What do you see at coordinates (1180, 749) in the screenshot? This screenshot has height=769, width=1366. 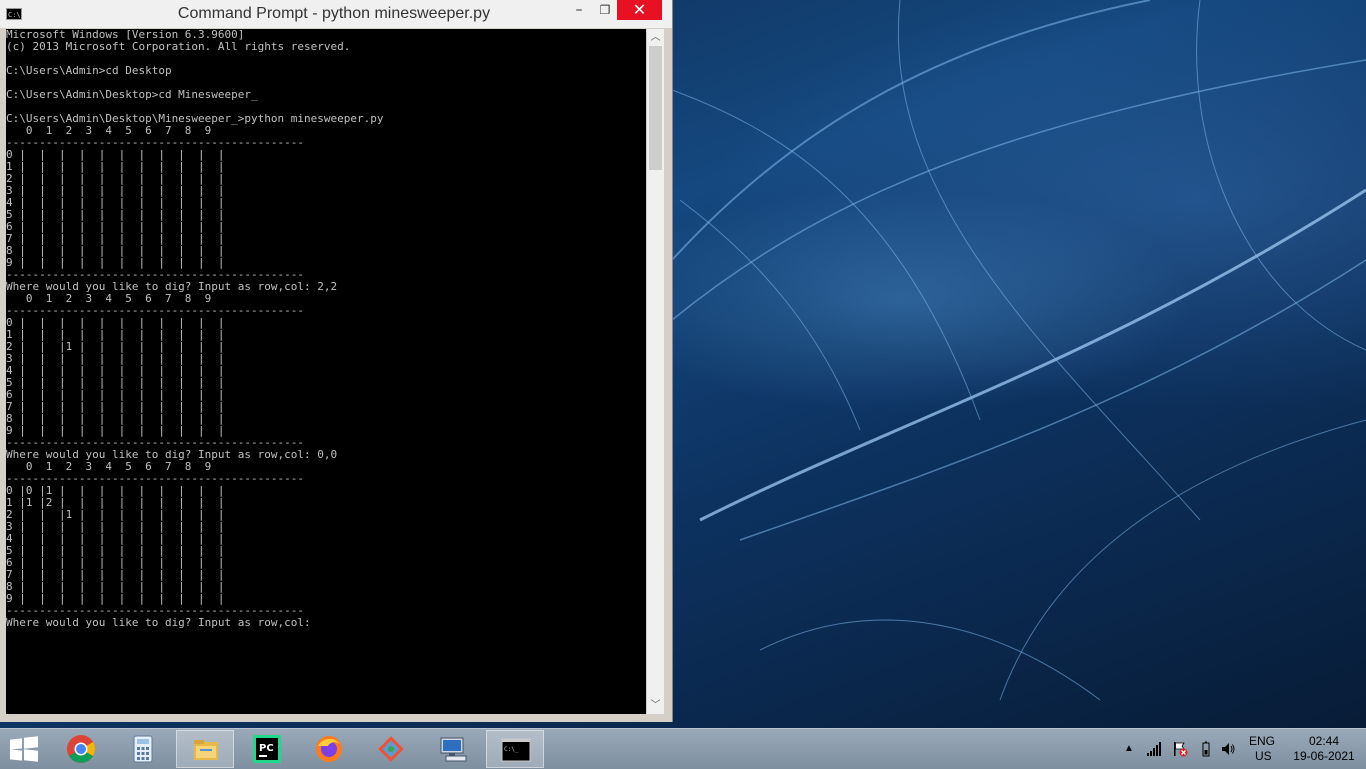 I see `action-center-flag-icon` at bounding box center [1180, 749].